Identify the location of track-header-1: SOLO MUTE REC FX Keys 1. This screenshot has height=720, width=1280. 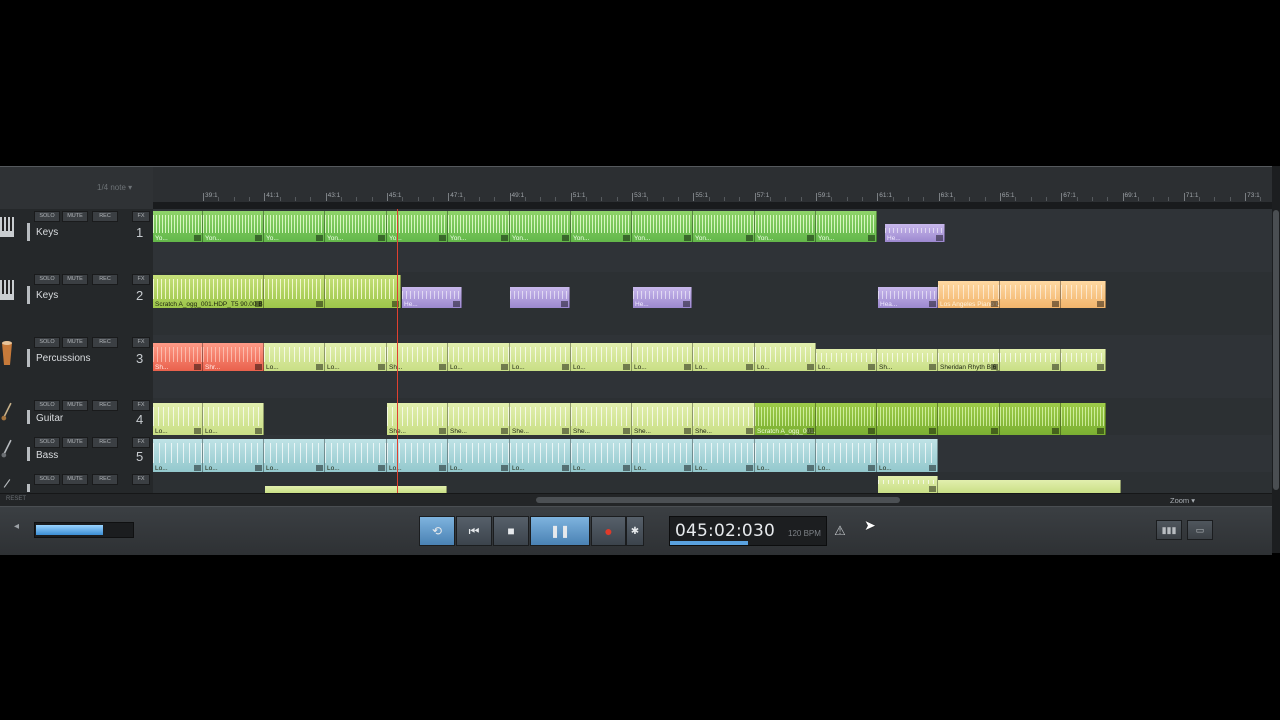
(76, 241).